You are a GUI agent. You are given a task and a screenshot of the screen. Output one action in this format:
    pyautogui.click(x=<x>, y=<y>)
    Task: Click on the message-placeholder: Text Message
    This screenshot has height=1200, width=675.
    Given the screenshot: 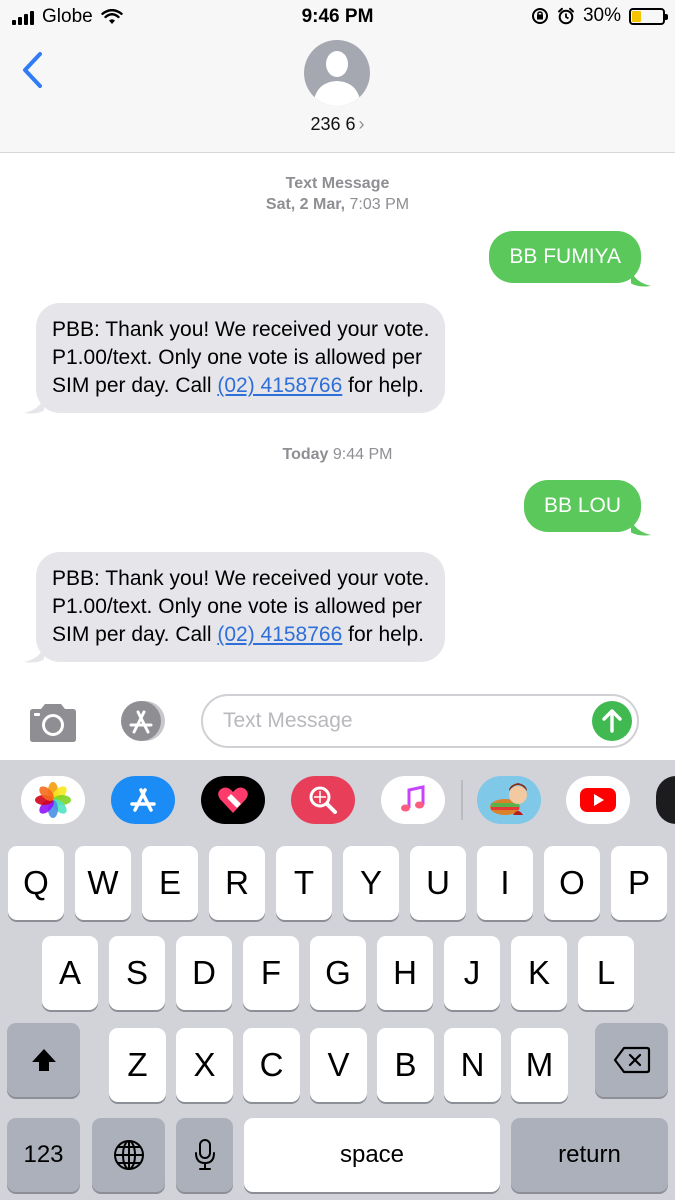 What is the action you would take?
    pyautogui.click(x=288, y=720)
    